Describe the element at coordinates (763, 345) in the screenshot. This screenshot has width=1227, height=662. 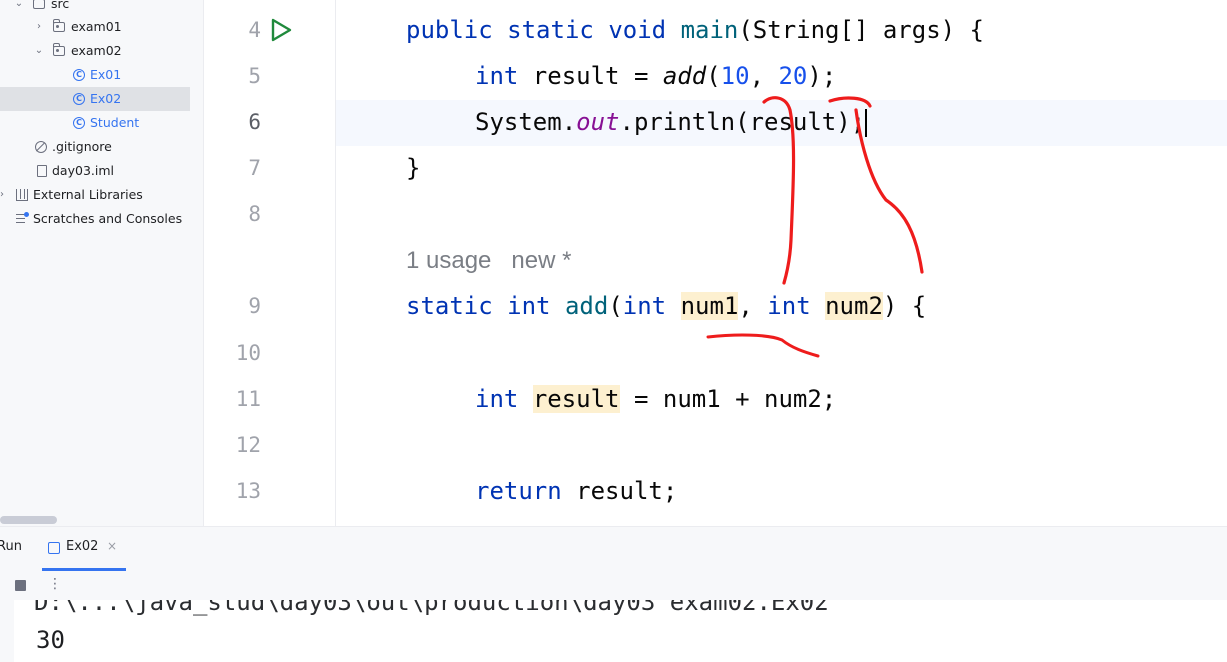
I see `annotation-underline-num1` at that location.